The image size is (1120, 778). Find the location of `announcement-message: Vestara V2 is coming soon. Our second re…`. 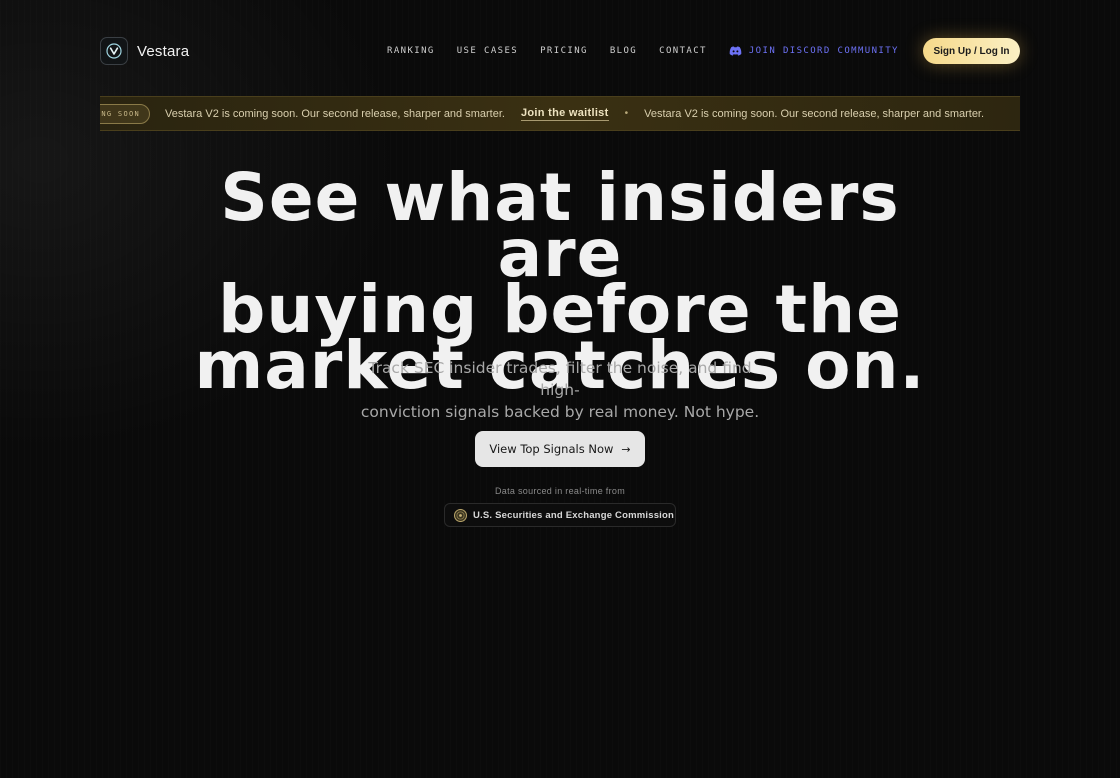

announcement-message: Vestara V2 is coming soon. Our second re… is located at coordinates (335, 113).